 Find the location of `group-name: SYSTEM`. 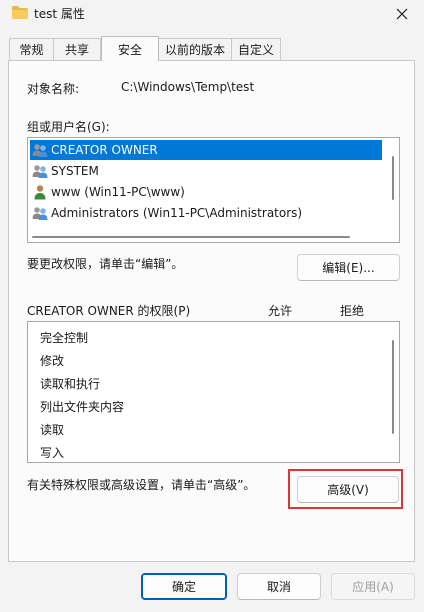

group-name: SYSTEM is located at coordinates (75, 171).